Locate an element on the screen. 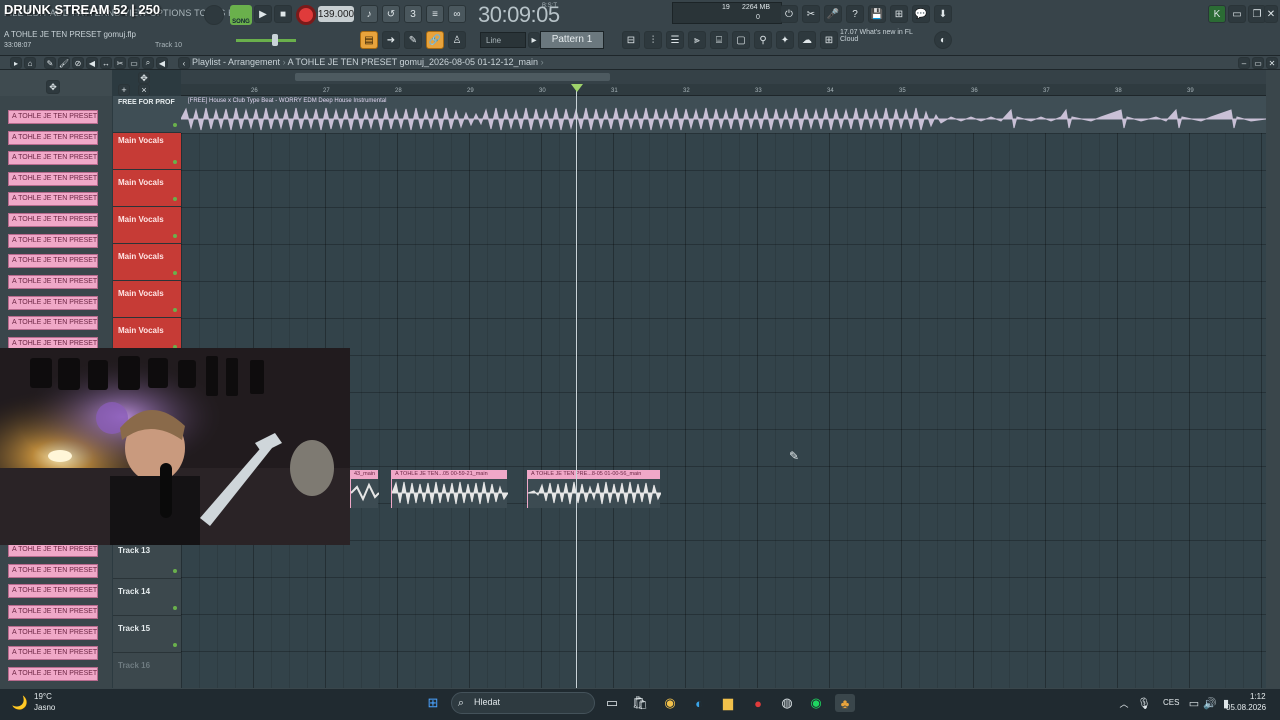 This screenshot has width=1280, height=720. edge-icon: ◐ is located at coordinates (699, 703).